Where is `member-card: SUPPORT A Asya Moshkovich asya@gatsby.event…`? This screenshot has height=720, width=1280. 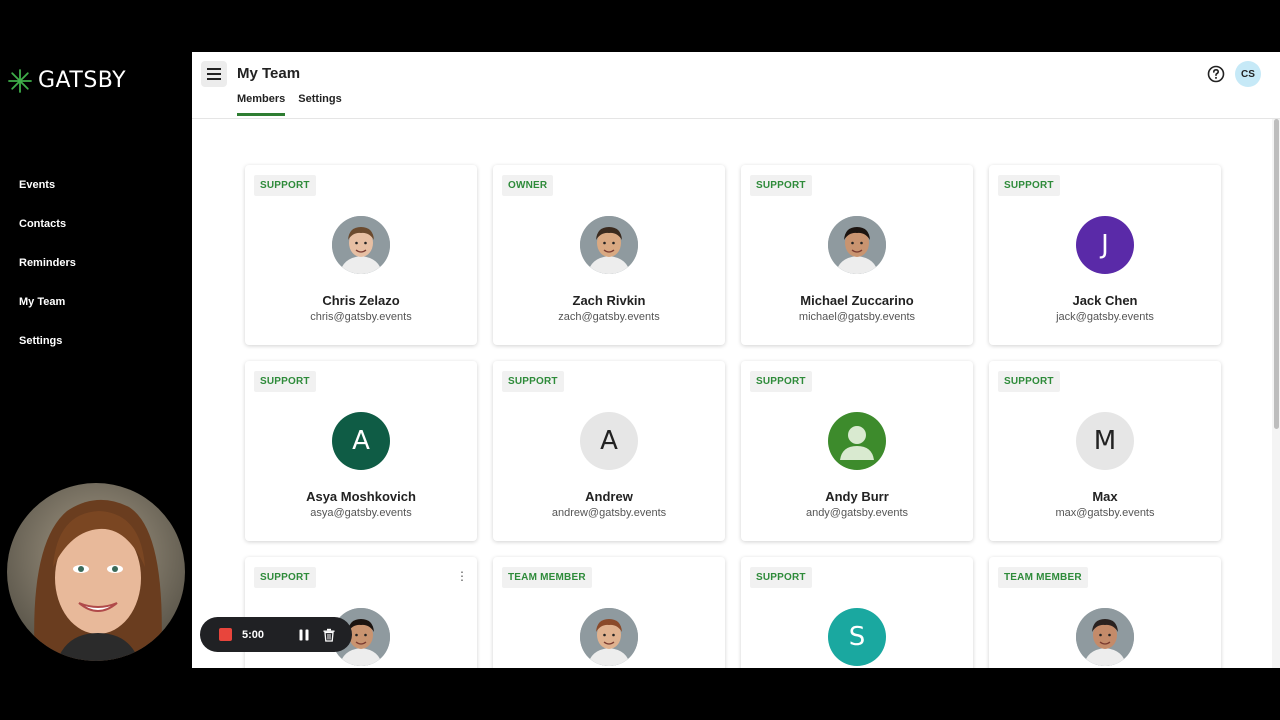 member-card: SUPPORT A Asya Moshkovich asya@gatsby.event… is located at coordinates (361, 451).